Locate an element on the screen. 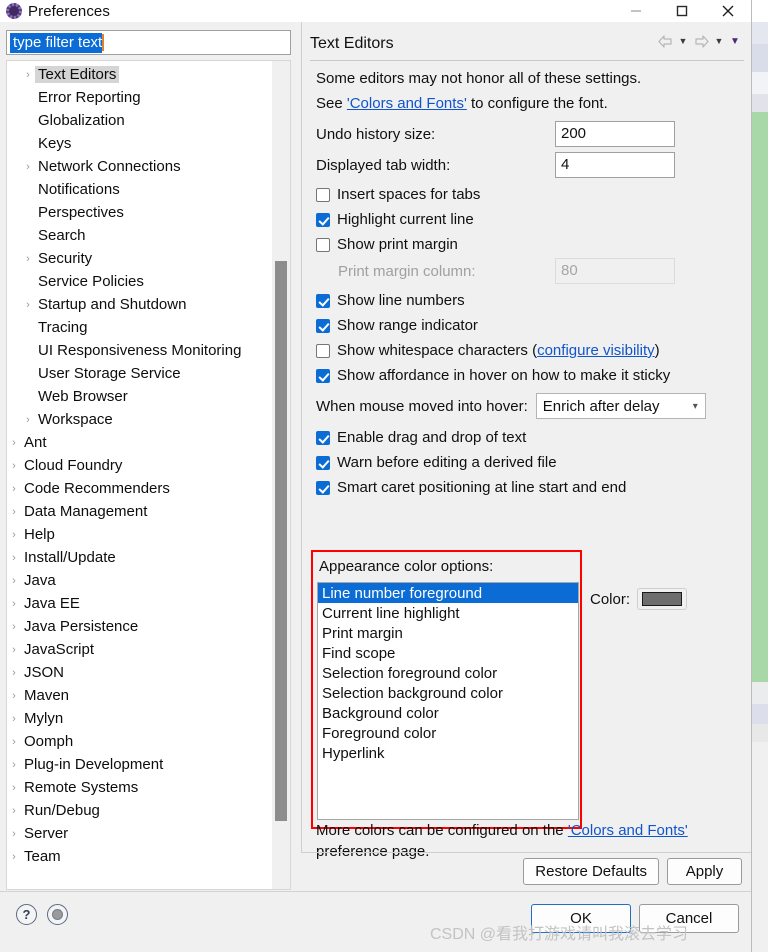  displayed-tab-width-input: 4 is located at coordinates (615, 165).